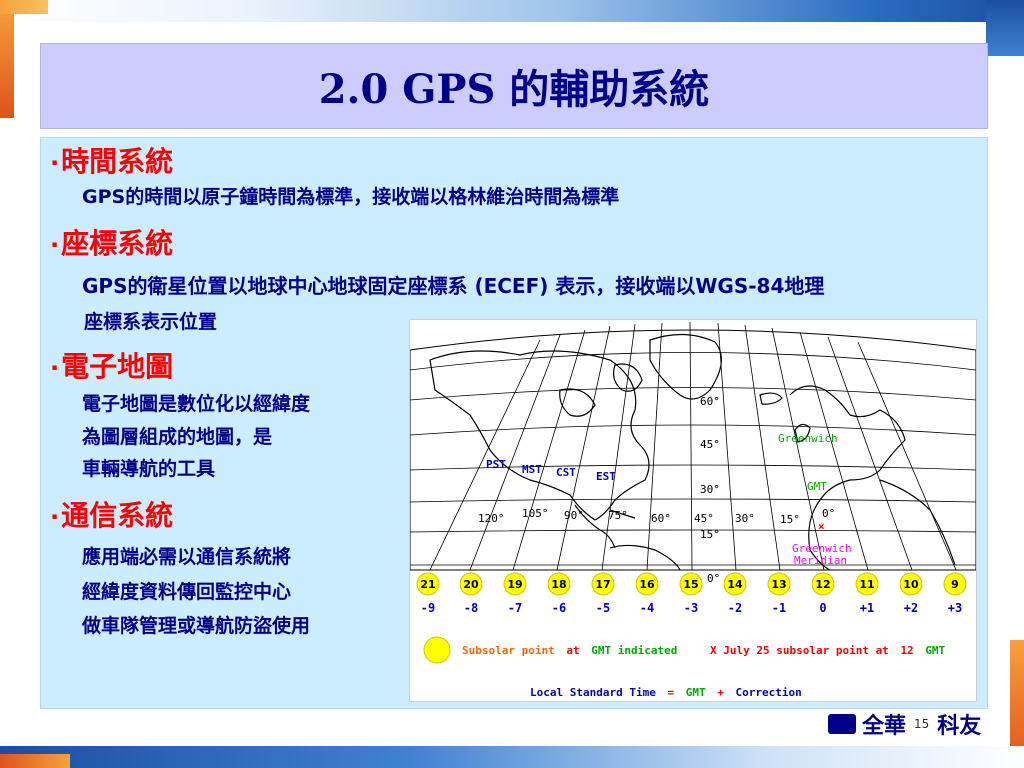 The image size is (1024, 768). What do you see at coordinates (593, 692) in the screenshot?
I see `legend-part: Local Standard Time` at bounding box center [593, 692].